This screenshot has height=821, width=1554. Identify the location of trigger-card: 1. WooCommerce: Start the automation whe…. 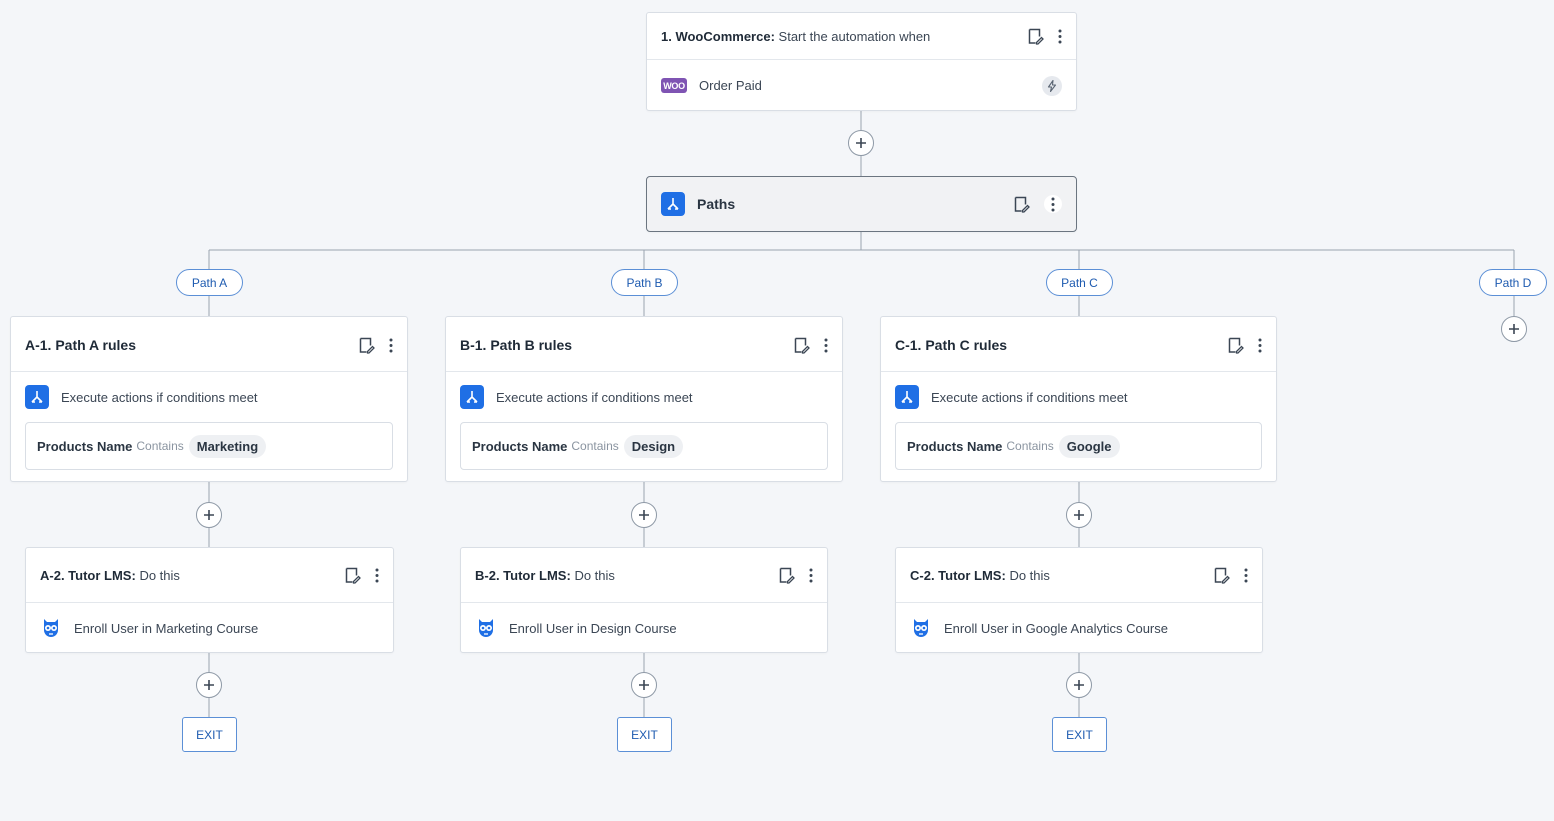
(861, 61).